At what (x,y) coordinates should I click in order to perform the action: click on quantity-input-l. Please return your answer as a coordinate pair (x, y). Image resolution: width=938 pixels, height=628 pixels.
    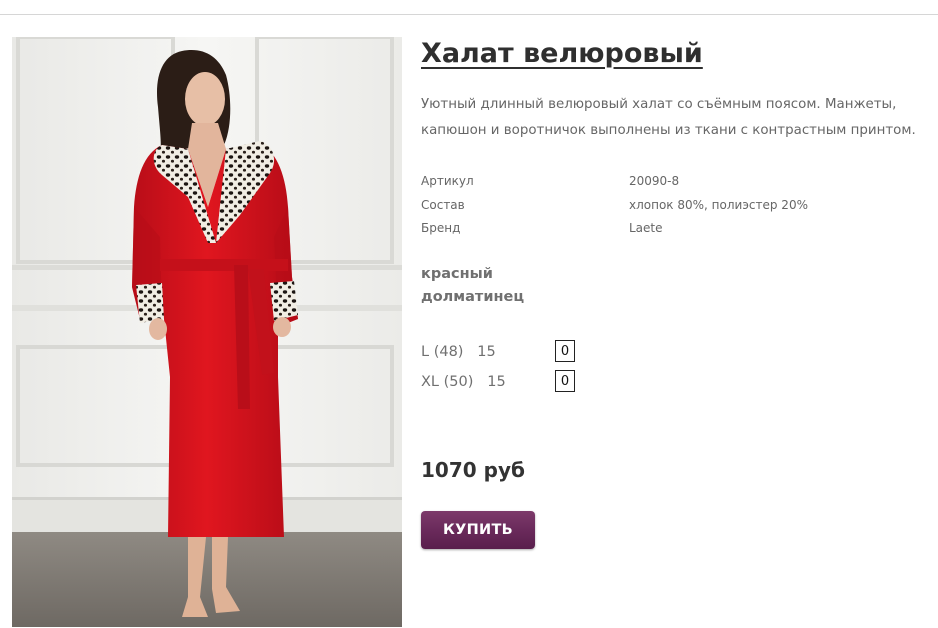
    Looking at the image, I should click on (565, 351).